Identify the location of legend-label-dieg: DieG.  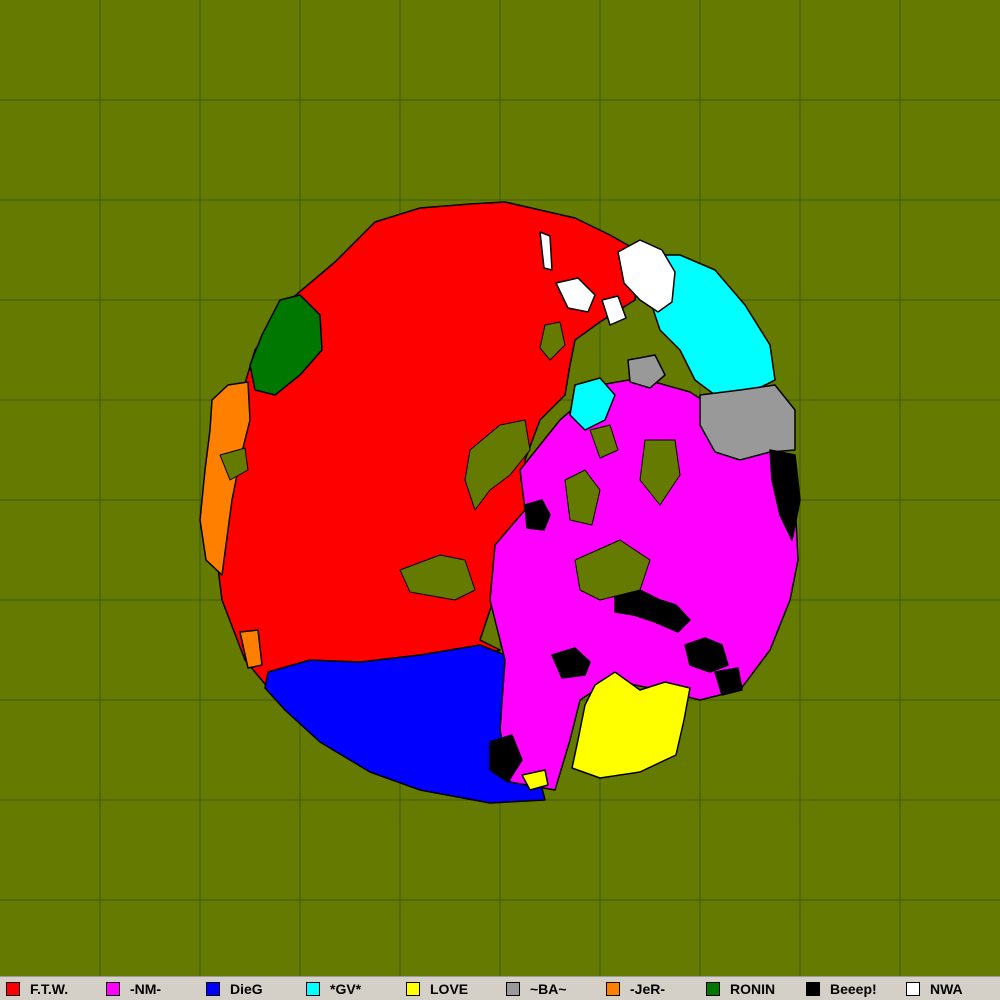
(246, 989).